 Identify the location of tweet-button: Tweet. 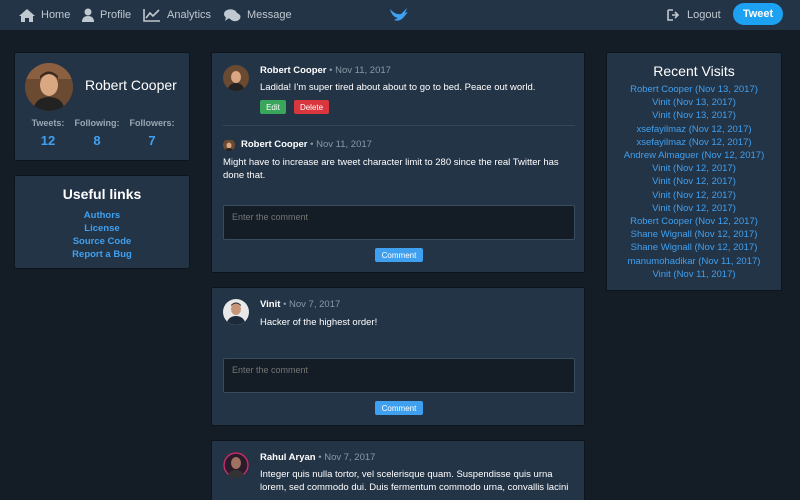
(758, 14).